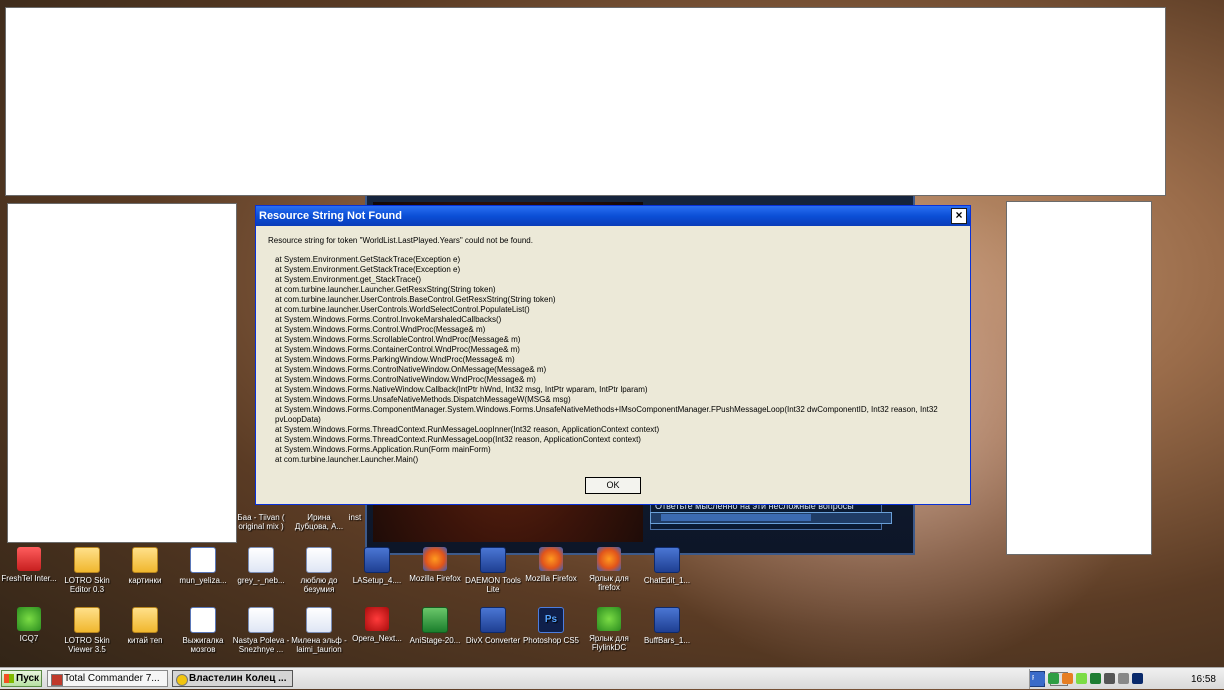 The width and height of the screenshot is (1224, 690). What do you see at coordinates (29, 625) in the screenshot?
I see `desktop-icon-icq7: ICQ7` at bounding box center [29, 625].